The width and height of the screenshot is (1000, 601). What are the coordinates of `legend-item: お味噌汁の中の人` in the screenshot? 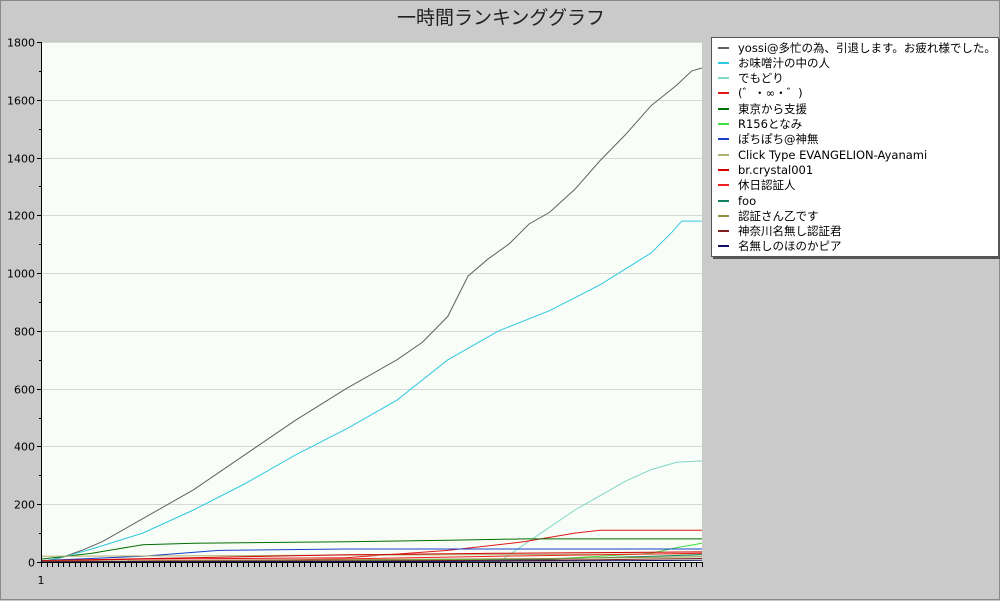 It's located at (774, 62).